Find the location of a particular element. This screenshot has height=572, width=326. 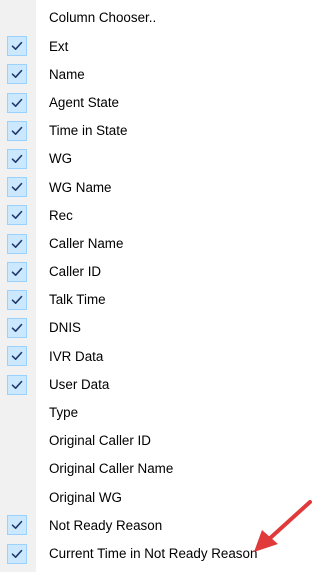

menu-item-type: Type is located at coordinates (163, 413).